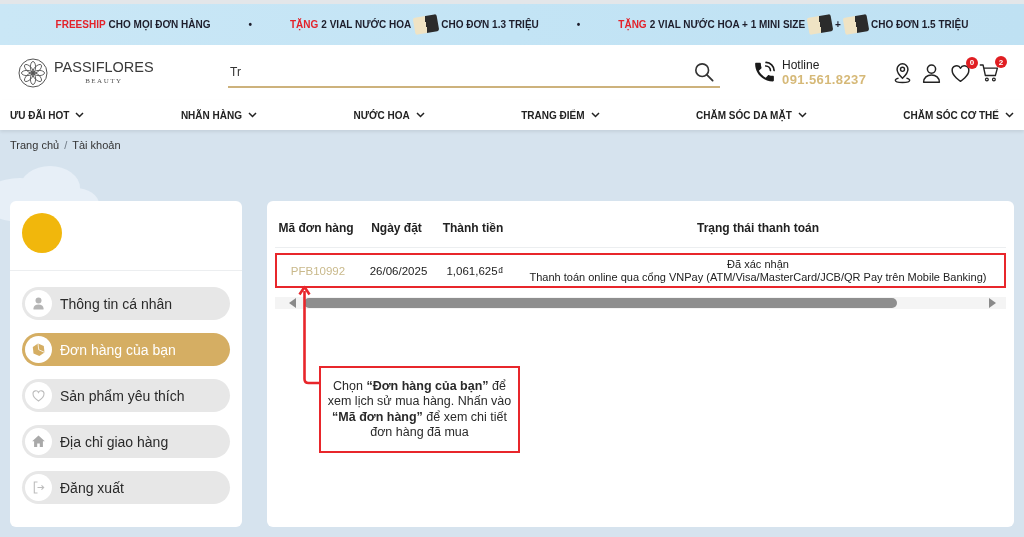 Image resolution: width=1024 pixels, height=537 pixels. Describe the element at coordinates (490, 24) in the screenshot. I see `promo-text: CHO ĐƠN 1.3 TRIỆU` at that location.